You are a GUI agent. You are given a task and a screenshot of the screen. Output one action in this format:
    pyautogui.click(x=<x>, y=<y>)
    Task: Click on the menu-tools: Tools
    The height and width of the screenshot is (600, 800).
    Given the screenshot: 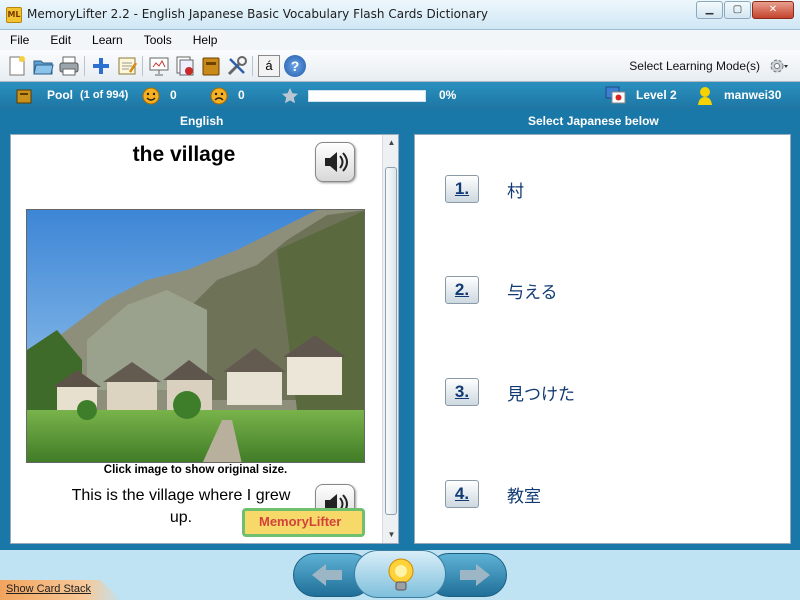 What is the action you would take?
    pyautogui.click(x=158, y=40)
    